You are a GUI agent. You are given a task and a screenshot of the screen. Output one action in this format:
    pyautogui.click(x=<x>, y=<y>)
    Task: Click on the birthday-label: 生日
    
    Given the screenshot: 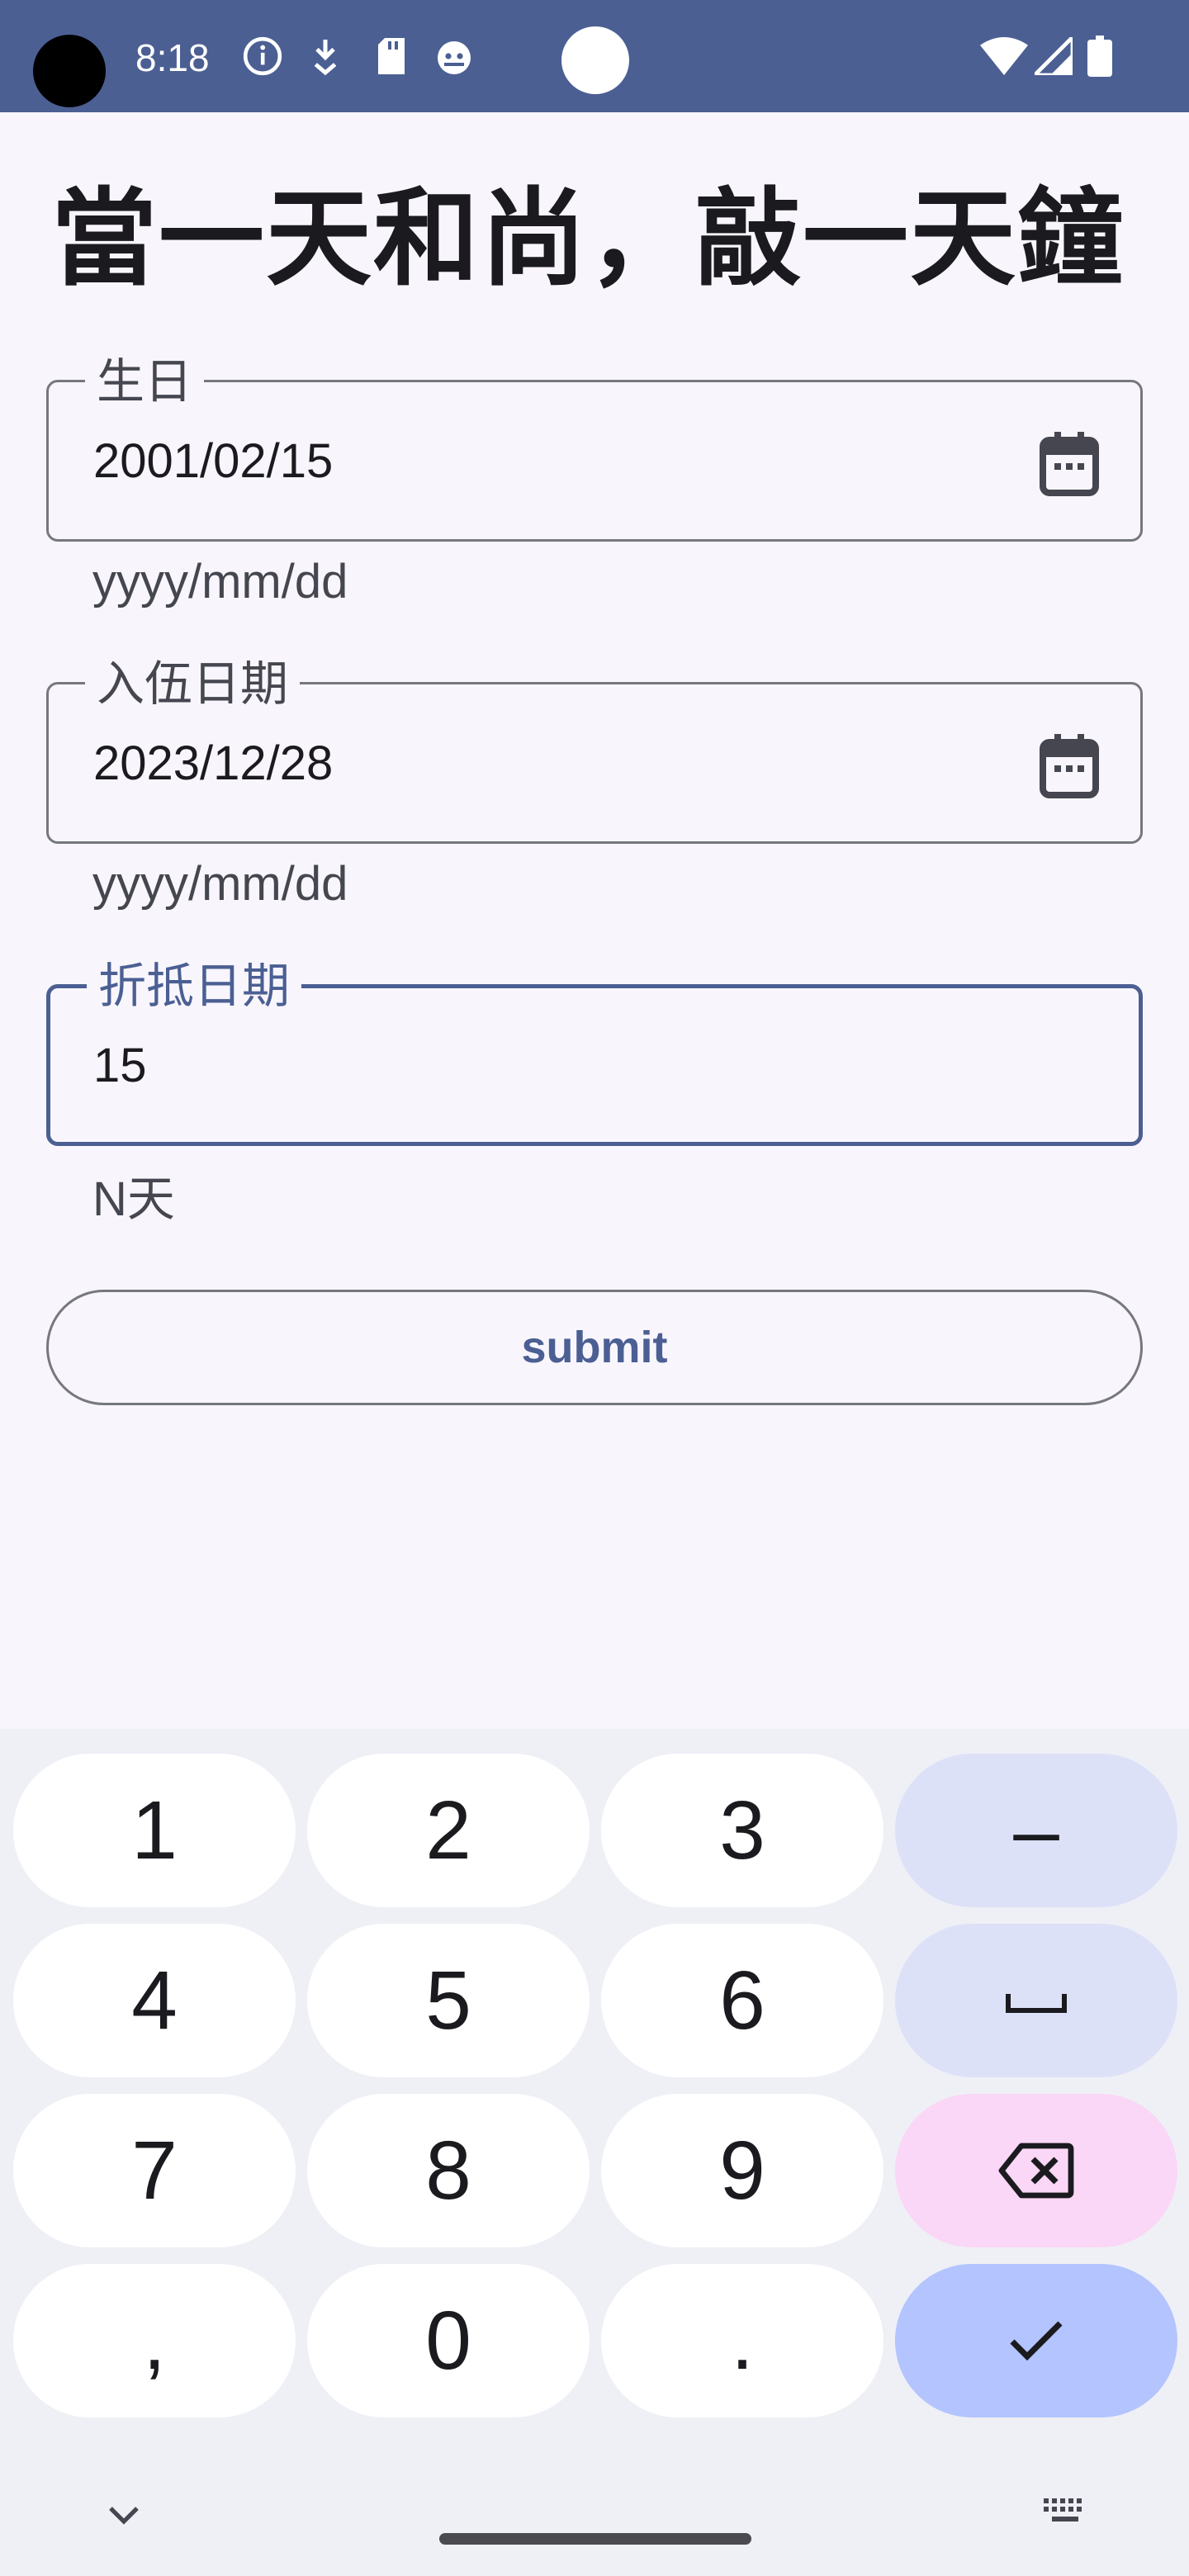 What is the action you would take?
    pyautogui.click(x=145, y=381)
    